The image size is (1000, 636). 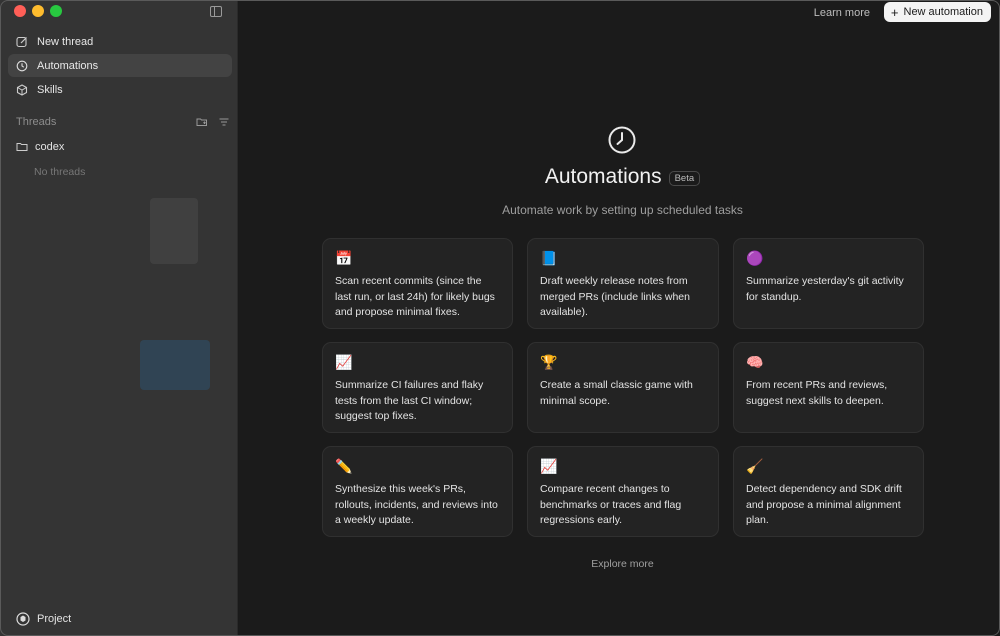 What do you see at coordinates (894, 12) in the screenshot?
I see `plus-icon: +` at bounding box center [894, 12].